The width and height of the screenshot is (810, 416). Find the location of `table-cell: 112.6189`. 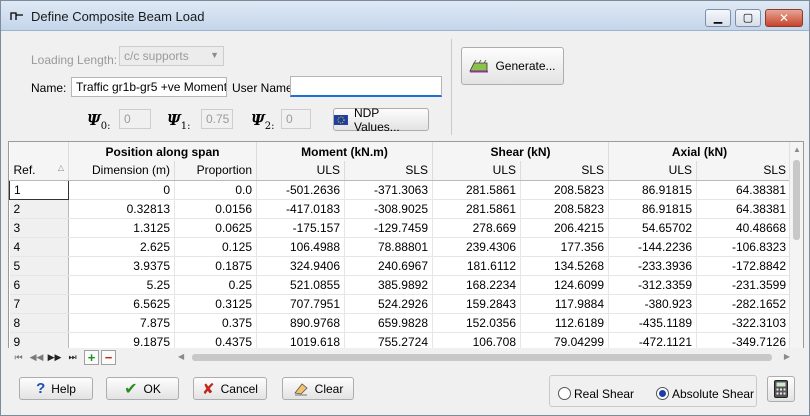

table-cell: 112.6189 is located at coordinates (564, 323).